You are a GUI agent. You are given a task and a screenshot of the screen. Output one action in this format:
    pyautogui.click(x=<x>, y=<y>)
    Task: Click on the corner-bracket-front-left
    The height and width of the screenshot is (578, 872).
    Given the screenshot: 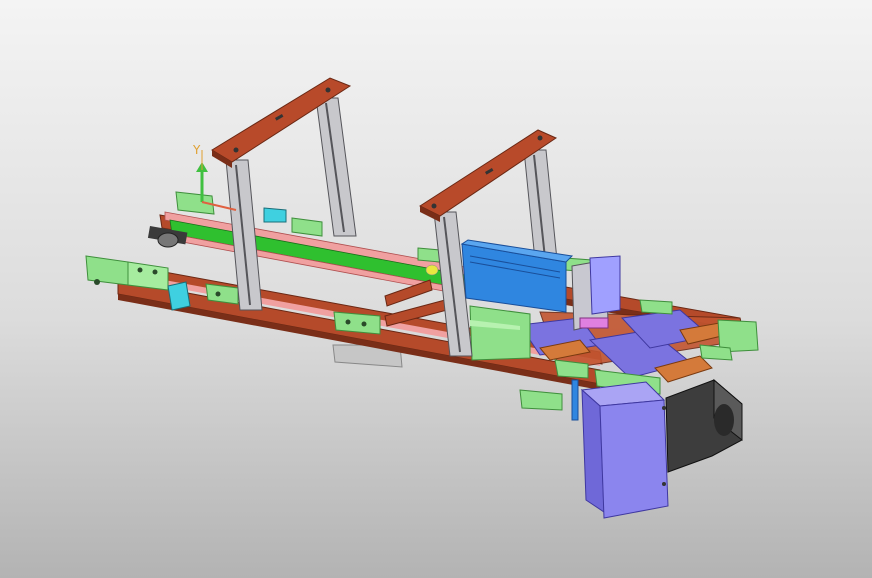 What is the action you would take?
    pyautogui.click(x=127, y=273)
    